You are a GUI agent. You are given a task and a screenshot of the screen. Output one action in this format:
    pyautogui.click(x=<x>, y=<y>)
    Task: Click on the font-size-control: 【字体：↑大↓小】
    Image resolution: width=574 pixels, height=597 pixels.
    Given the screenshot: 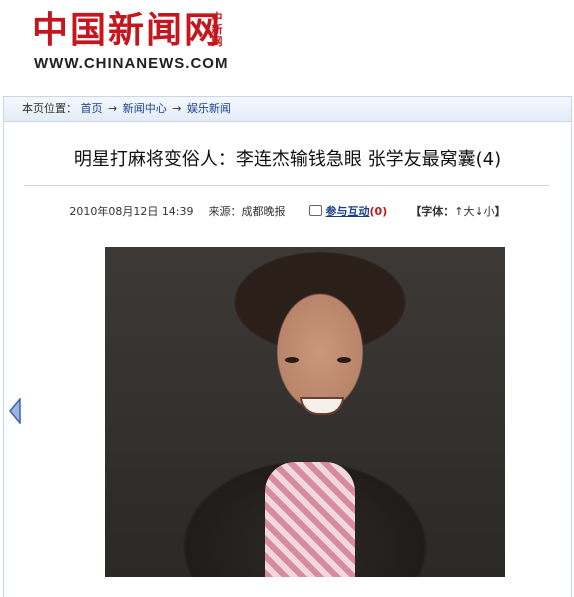 What is the action you would take?
    pyautogui.click(x=457, y=211)
    